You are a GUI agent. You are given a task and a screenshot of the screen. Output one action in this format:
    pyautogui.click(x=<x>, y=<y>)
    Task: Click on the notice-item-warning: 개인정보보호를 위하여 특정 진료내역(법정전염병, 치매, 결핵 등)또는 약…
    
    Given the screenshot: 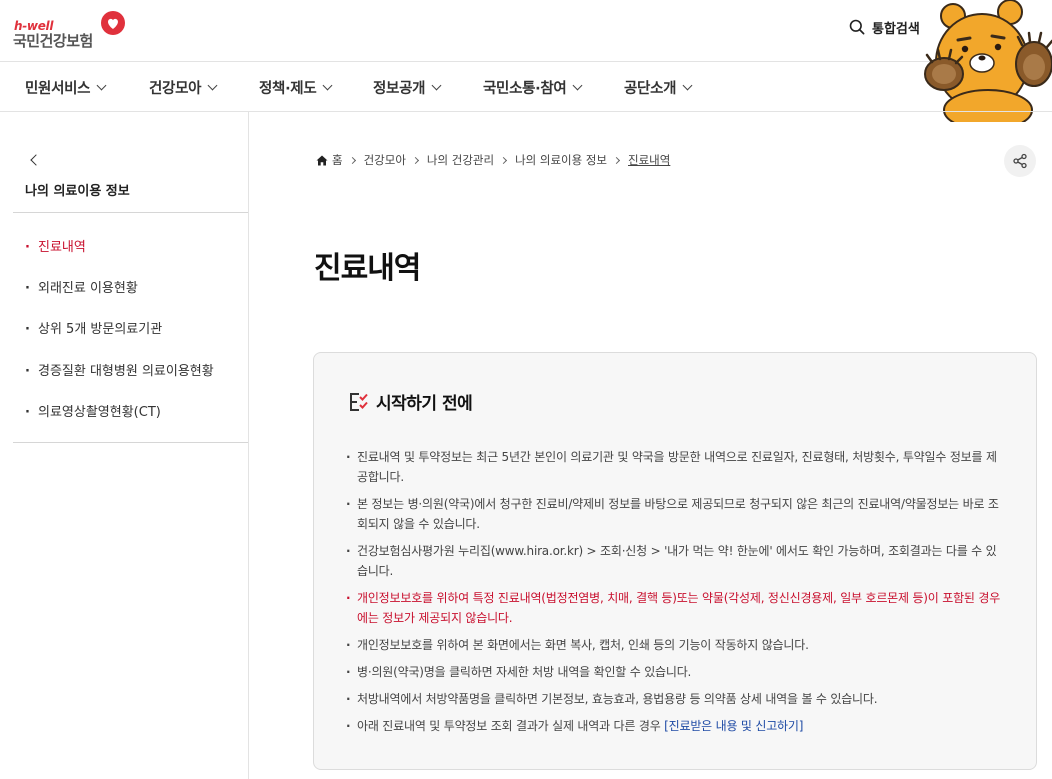 What is the action you would take?
    pyautogui.click(x=674, y=608)
    